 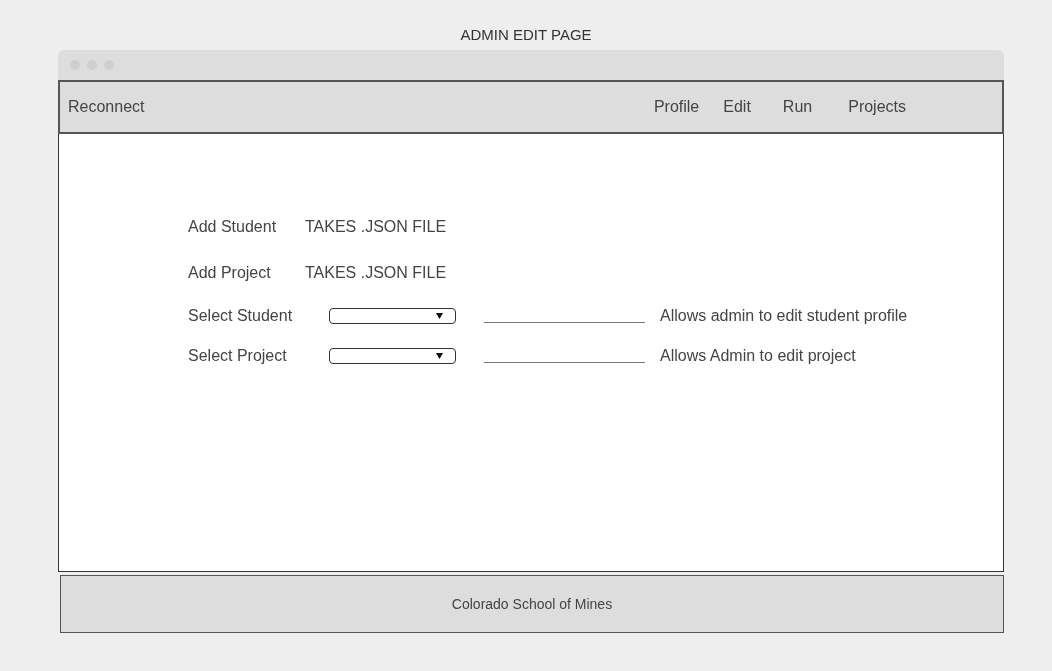 I want to click on annotation: Allows admin to edit student profile, so click(x=784, y=316).